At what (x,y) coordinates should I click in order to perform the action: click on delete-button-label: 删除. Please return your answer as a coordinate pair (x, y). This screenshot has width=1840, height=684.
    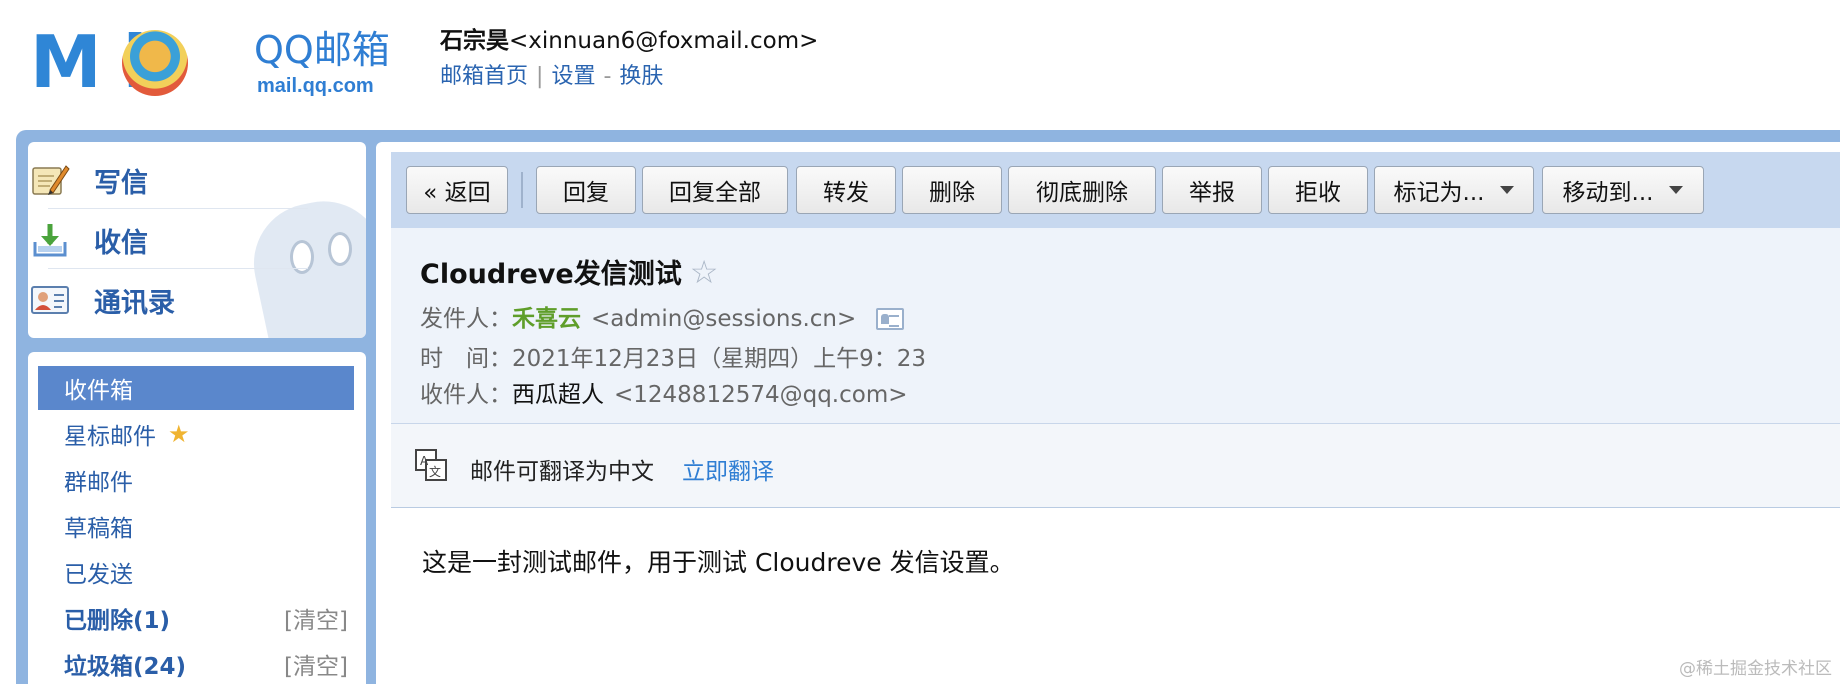
    Looking at the image, I should click on (952, 193).